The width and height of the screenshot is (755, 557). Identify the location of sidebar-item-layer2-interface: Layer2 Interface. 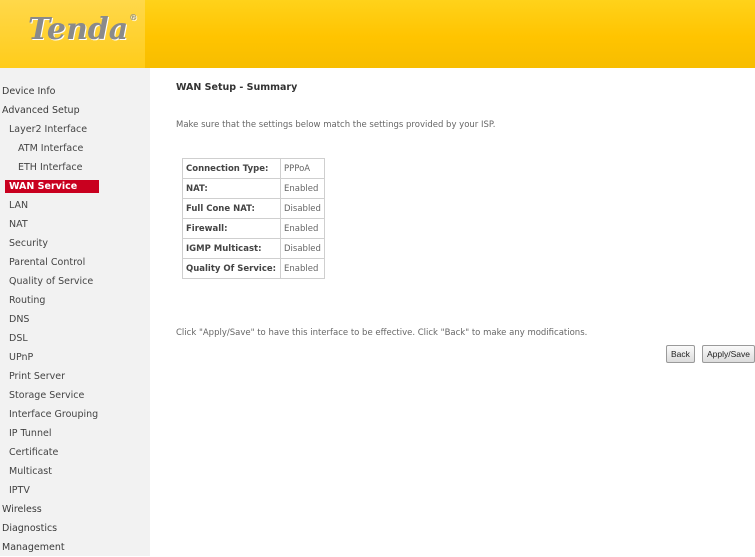
(75, 129).